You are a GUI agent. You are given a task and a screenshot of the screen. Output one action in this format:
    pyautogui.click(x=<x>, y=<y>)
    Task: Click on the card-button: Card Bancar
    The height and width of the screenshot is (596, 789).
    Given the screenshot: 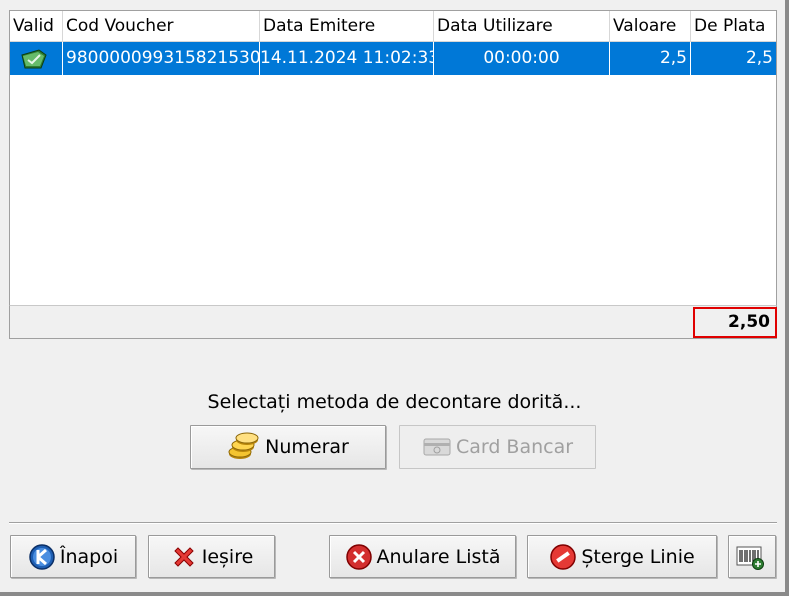 What is the action you would take?
    pyautogui.click(x=497, y=447)
    